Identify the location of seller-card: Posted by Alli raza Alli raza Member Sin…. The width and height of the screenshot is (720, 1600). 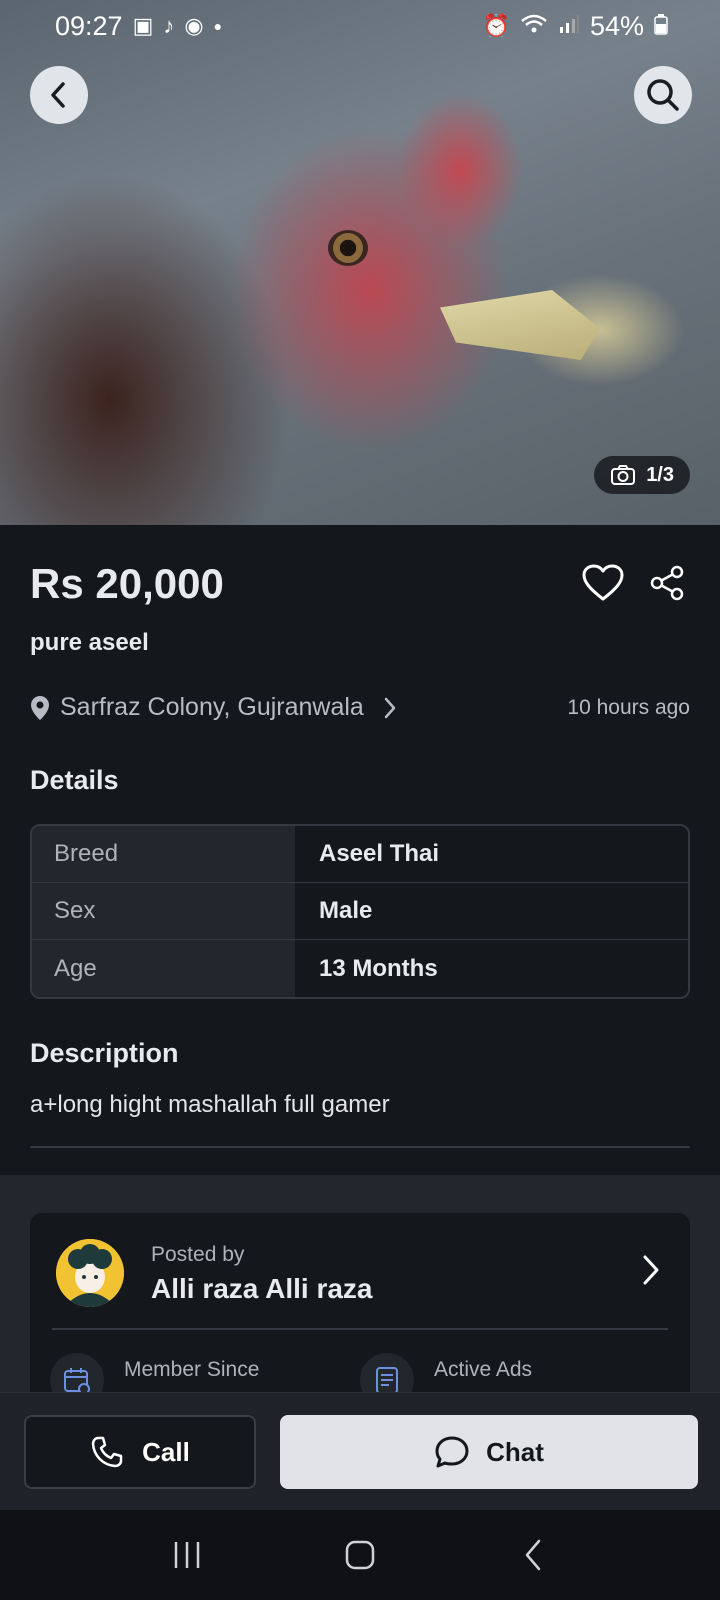
(360, 1313).